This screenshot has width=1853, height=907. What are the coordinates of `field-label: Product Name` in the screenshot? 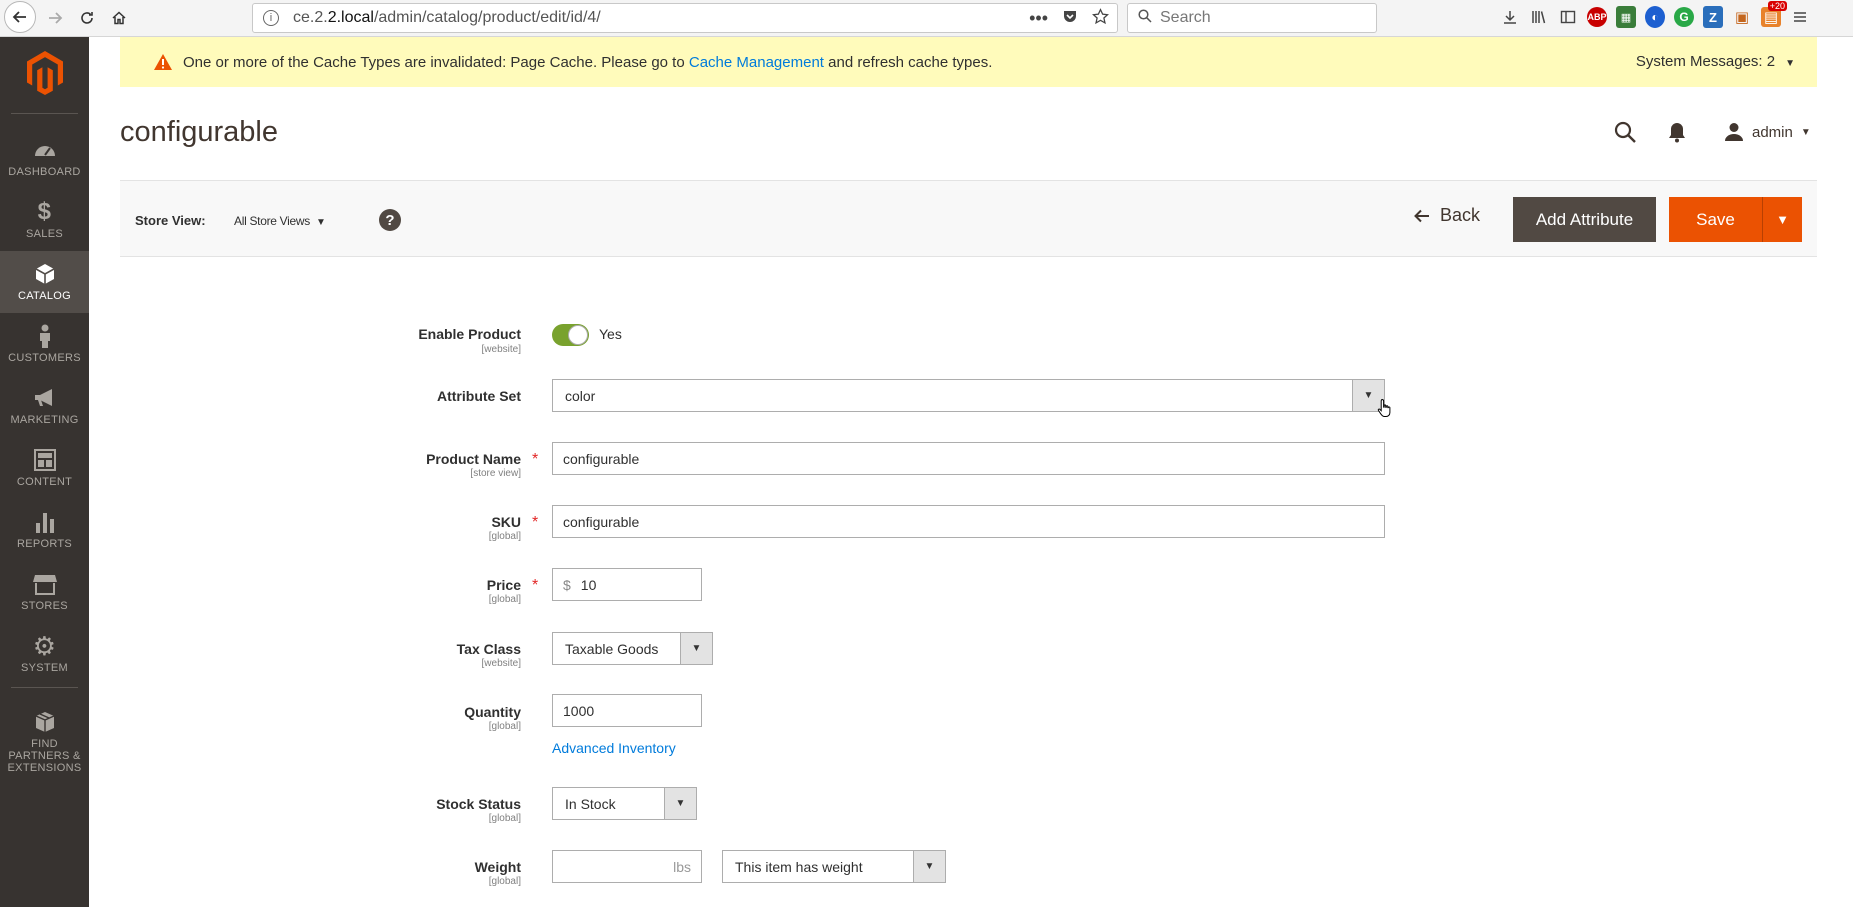 It's located at (473, 459).